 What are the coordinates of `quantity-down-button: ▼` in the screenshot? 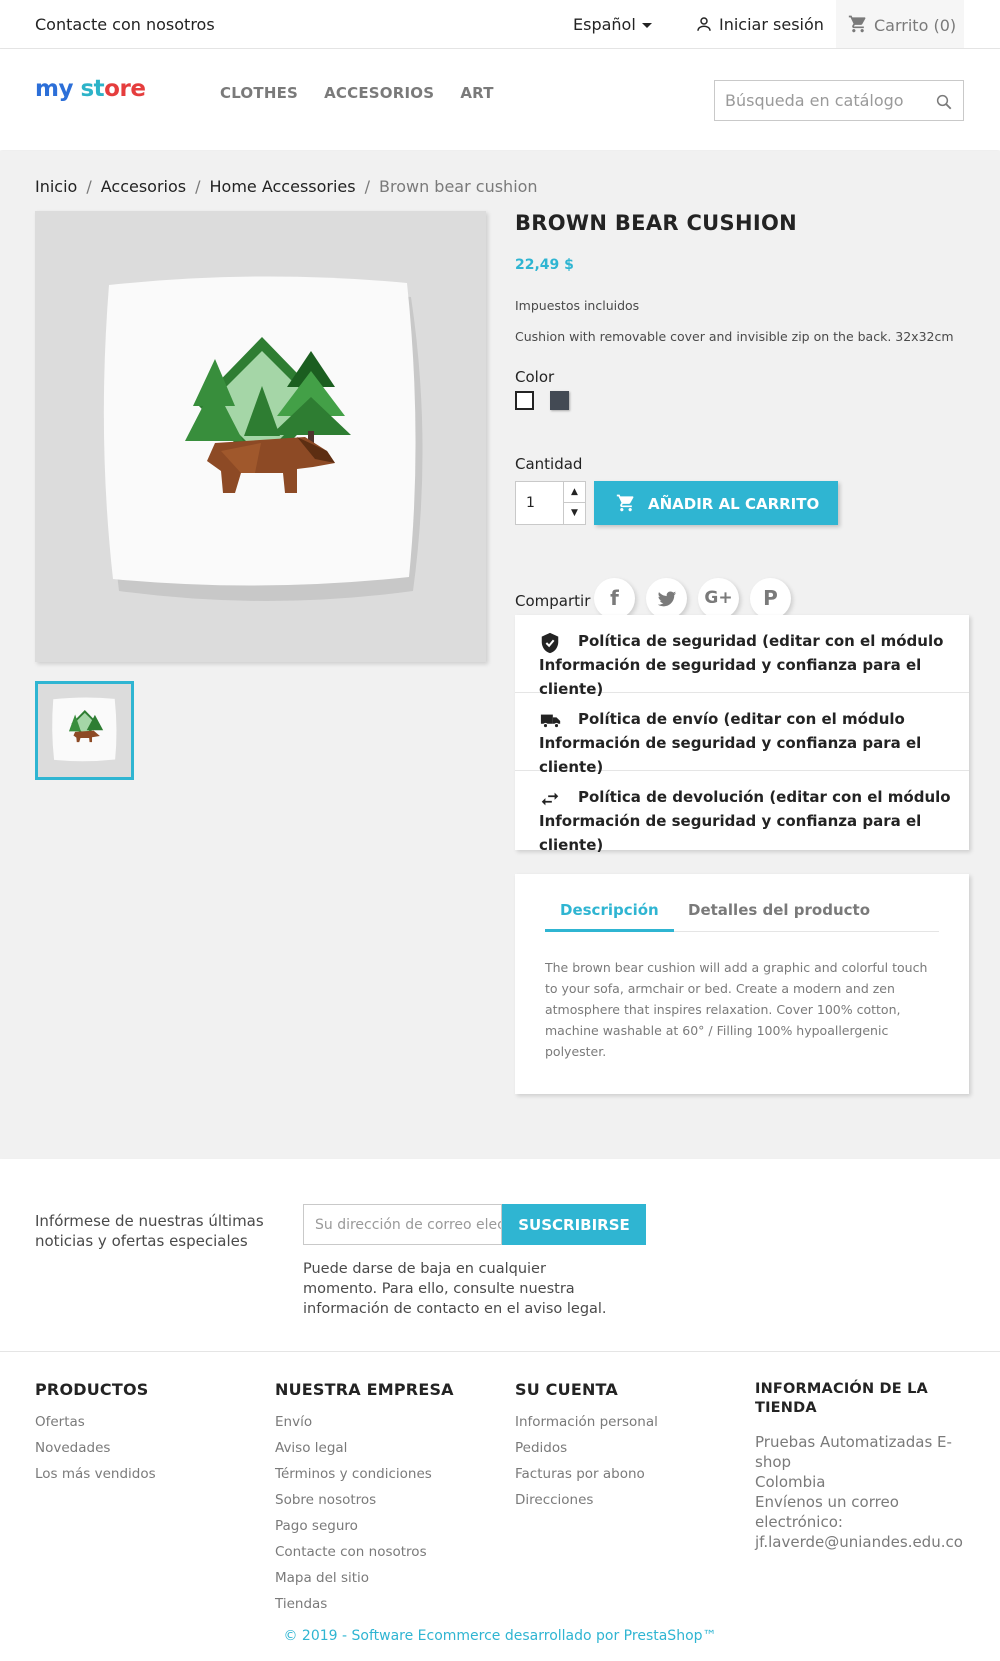 It's located at (574, 513).